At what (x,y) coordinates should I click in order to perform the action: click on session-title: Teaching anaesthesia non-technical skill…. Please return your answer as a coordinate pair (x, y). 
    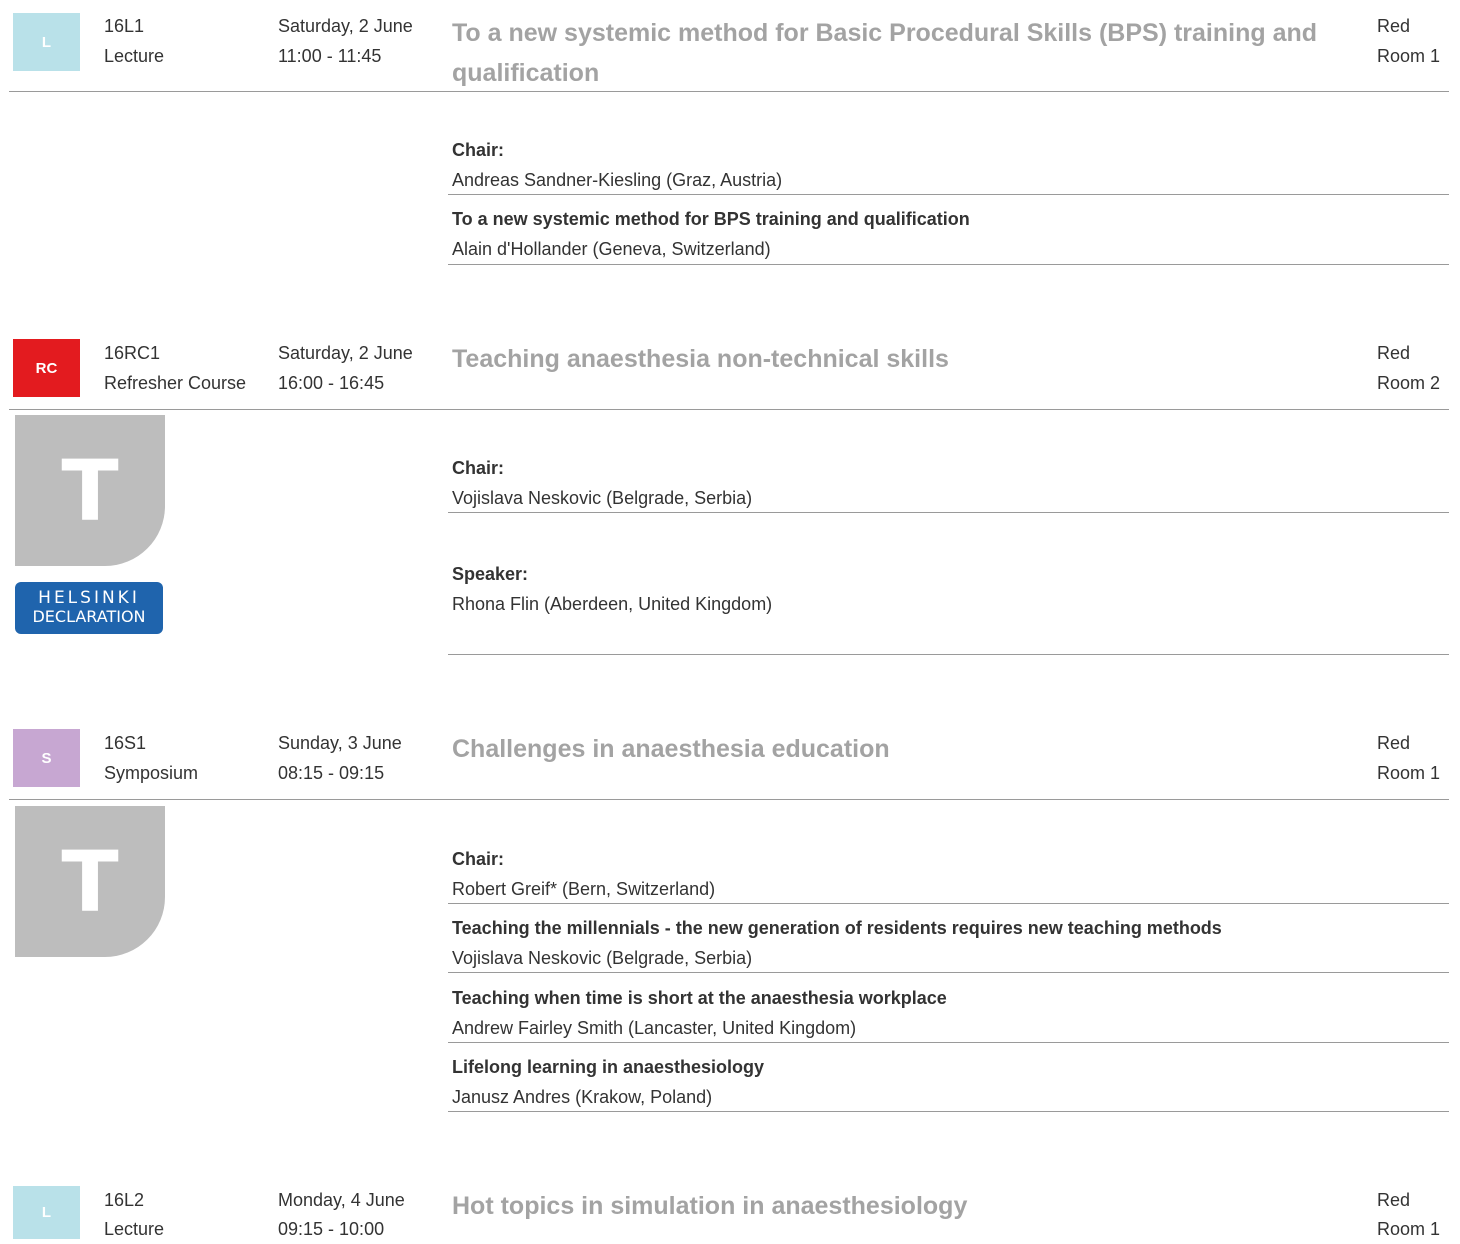
    Looking at the image, I should click on (892, 359).